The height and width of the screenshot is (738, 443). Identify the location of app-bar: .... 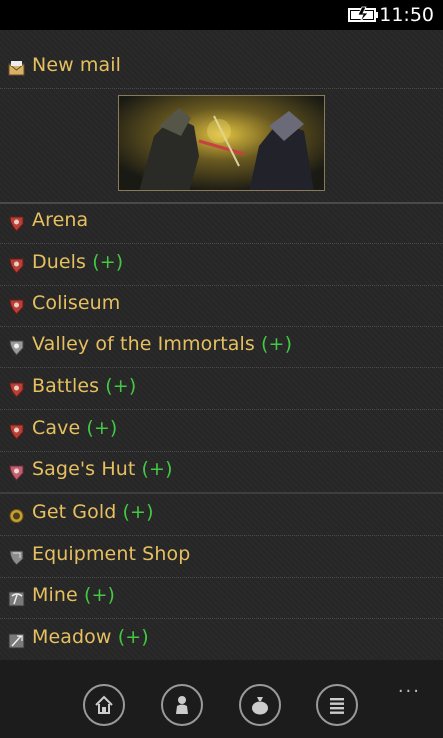
(221, 699).